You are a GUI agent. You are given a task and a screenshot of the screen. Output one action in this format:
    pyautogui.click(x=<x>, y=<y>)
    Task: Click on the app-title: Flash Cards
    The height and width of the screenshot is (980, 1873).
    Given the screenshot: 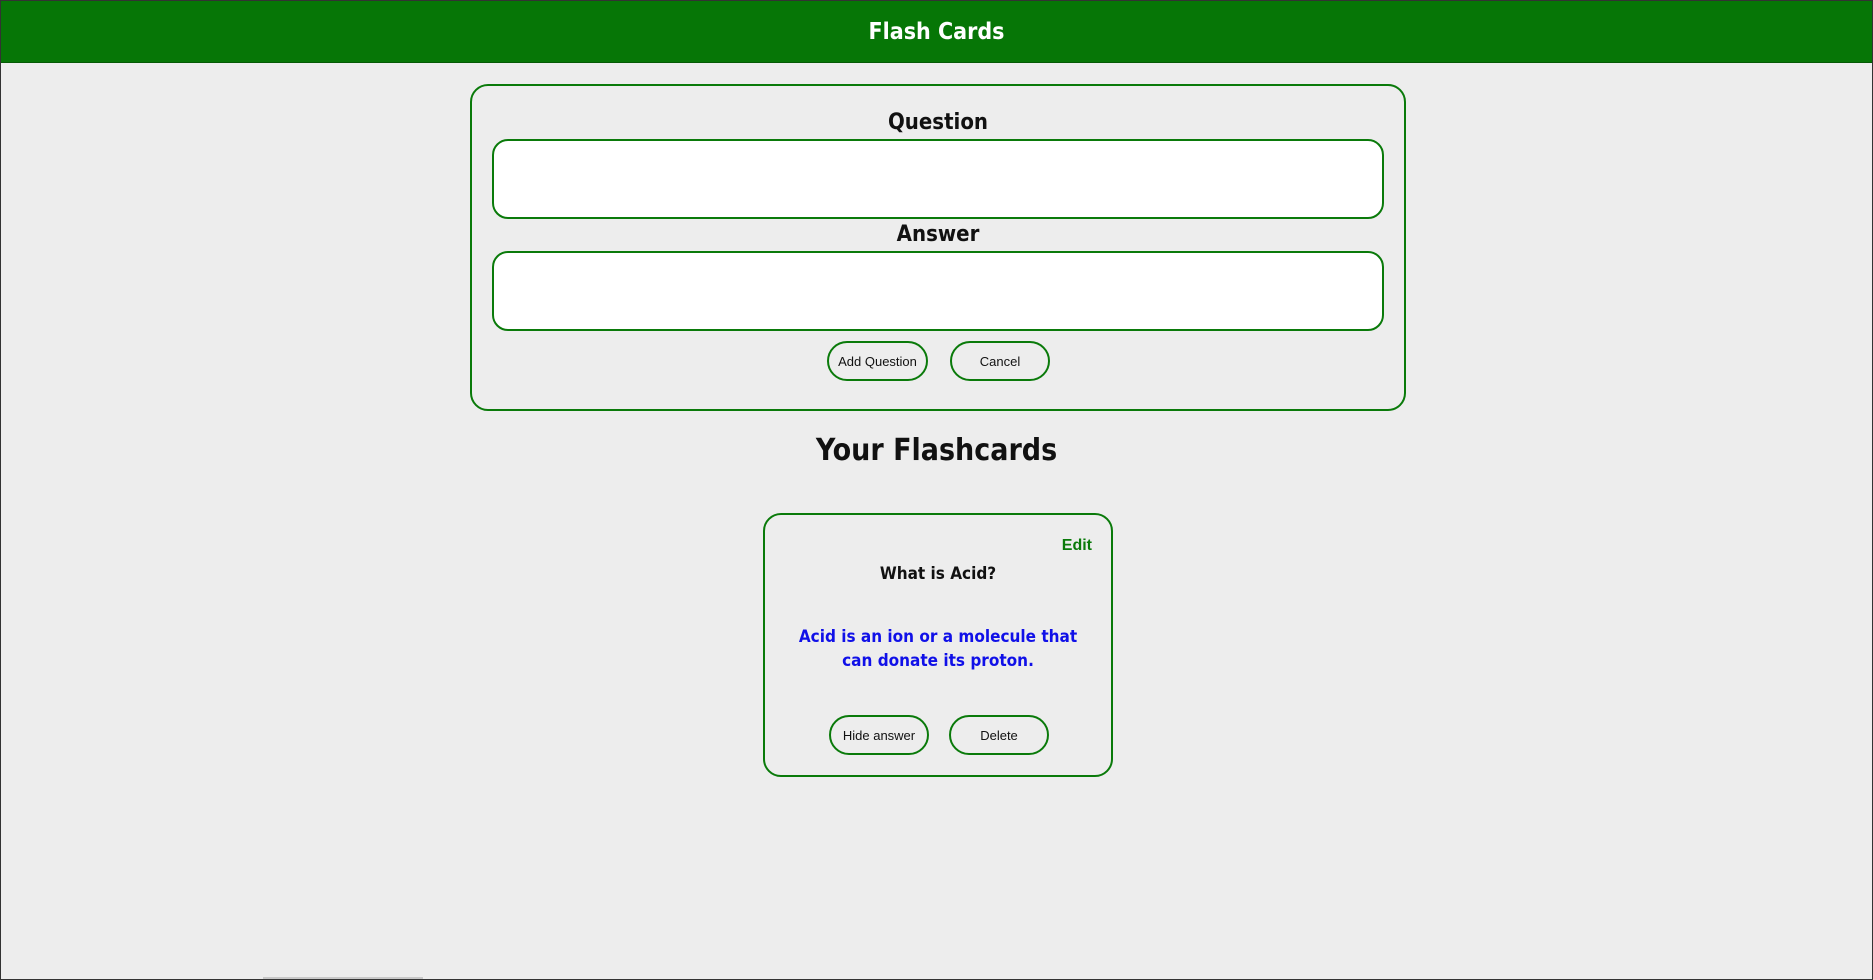 What is the action you would take?
    pyautogui.click(x=936, y=31)
    